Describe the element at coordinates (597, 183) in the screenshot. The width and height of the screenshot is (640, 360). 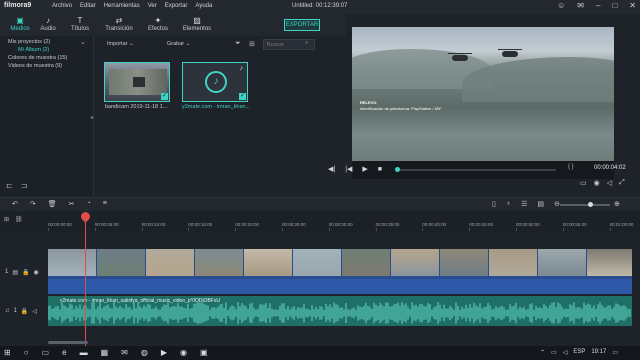
I see `camera-icon: ◉` at that location.